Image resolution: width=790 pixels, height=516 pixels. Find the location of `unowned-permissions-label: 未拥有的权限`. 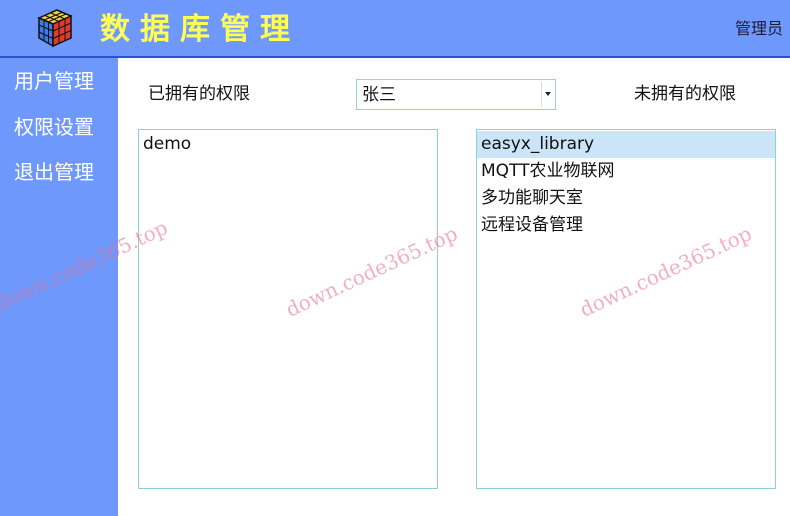

unowned-permissions-label: 未拥有的权限 is located at coordinates (685, 94).